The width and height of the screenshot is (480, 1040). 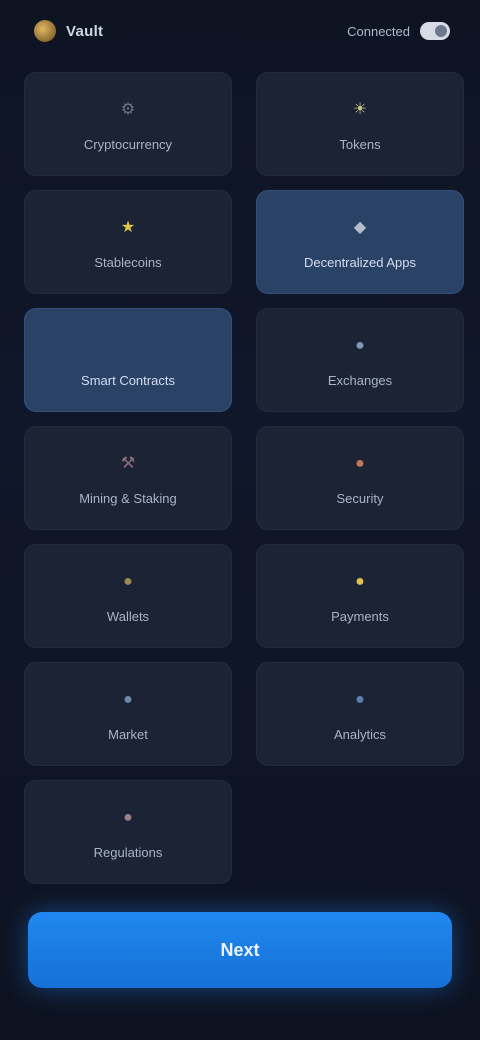 I want to click on empty-grid-cell, so click(x=360, y=832).